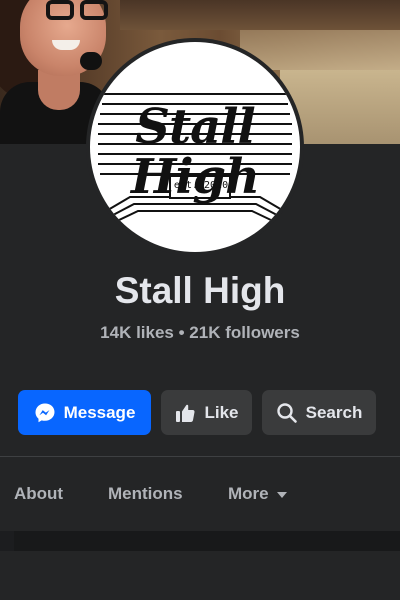  I want to click on search-button-label: Search, so click(334, 412).